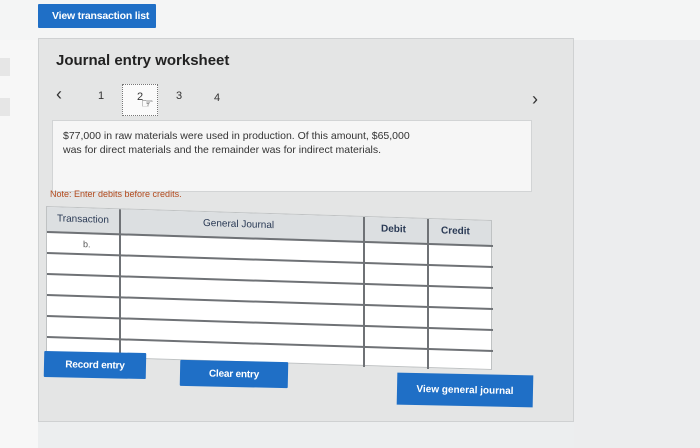 This screenshot has height=448, width=700. Describe the element at coordinates (143, 60) in the screenshot. I see `worksheet-title: Journal entry worksheet` at that location.